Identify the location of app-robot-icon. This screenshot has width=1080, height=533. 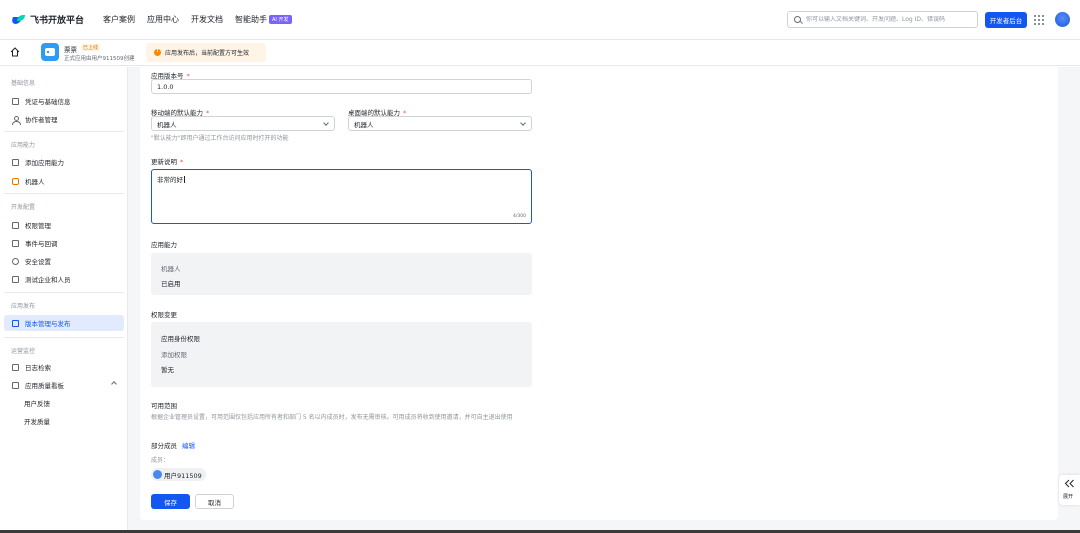
(50, 52).